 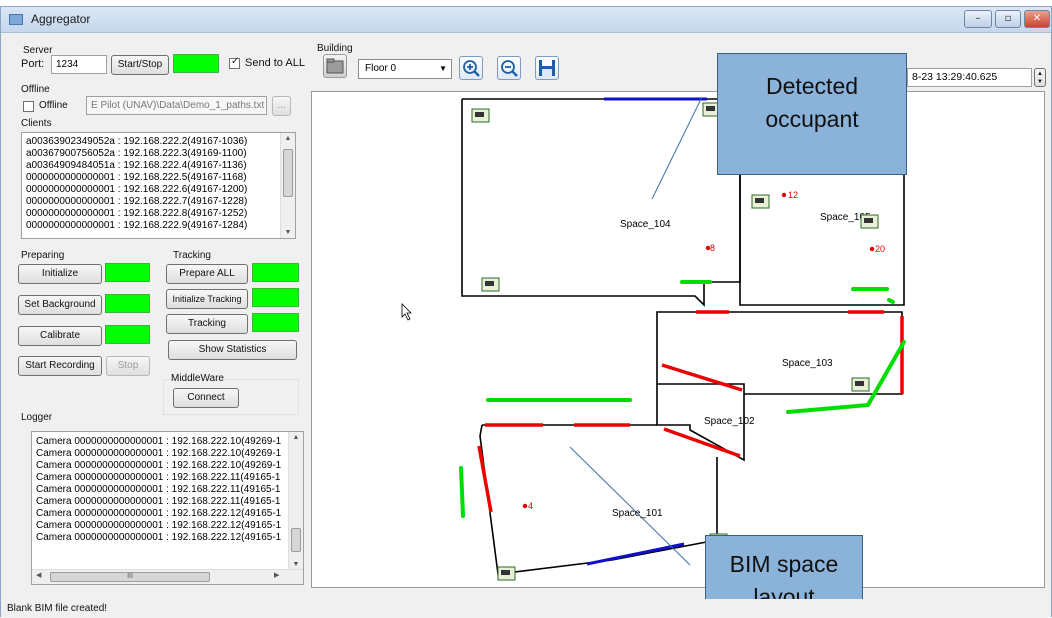 What do you see at coordinates (28, 106) in the screenshot?
I see `offline-checkbox` at bounding box center [28, 106].